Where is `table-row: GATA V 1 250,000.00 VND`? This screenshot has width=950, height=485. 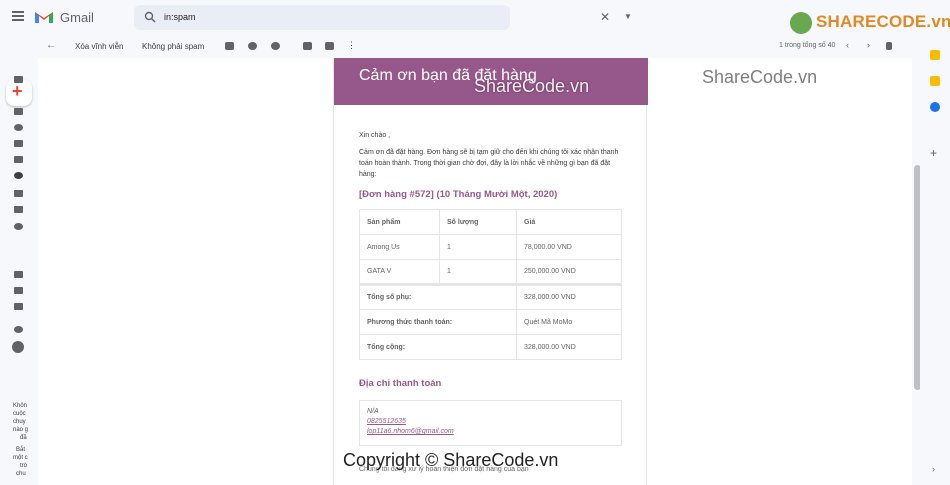
table-row: GATA V 1 250,000.00 VND is located at coordinates (490, 272).